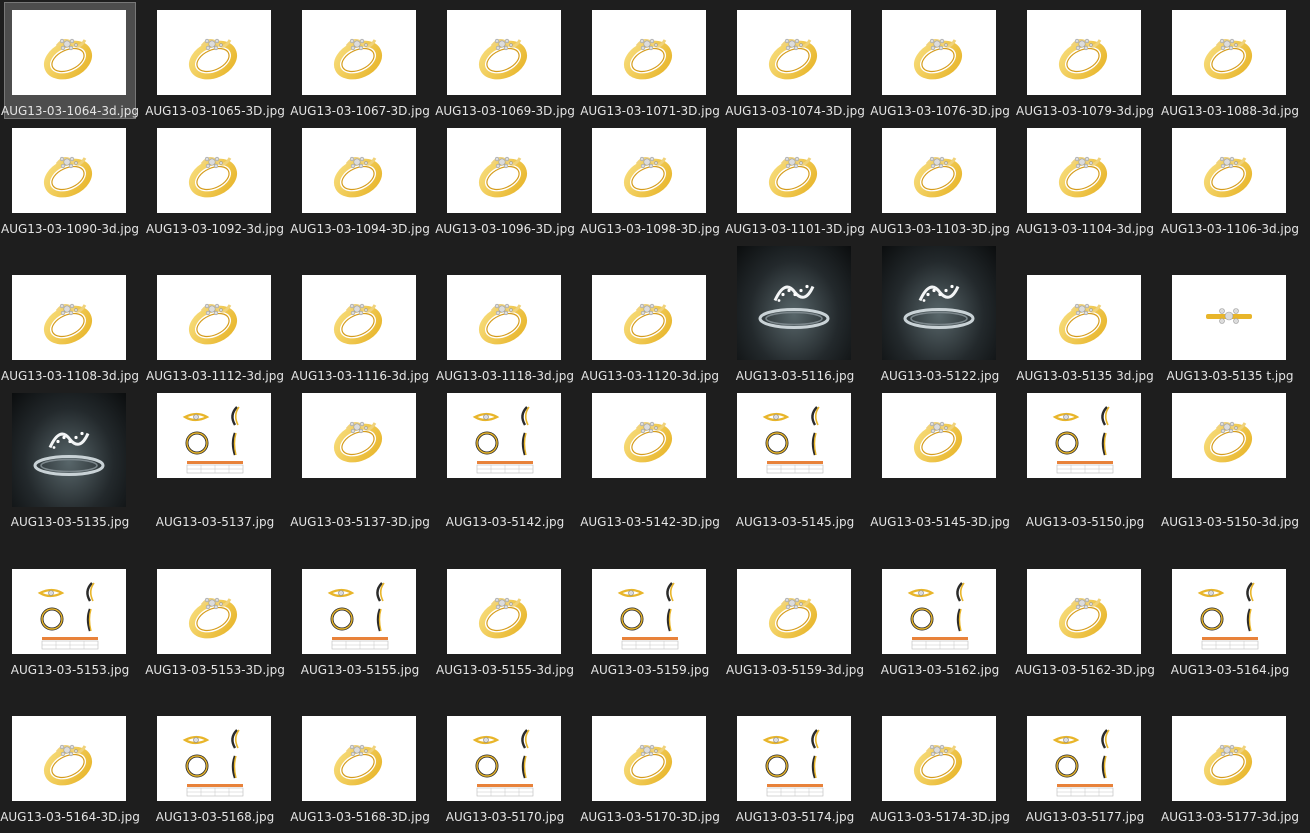 This screenshot has height=833, width=1310. I want to click on file-tile: AUG13-03-1074-3D.jpg, so click(795, 60).